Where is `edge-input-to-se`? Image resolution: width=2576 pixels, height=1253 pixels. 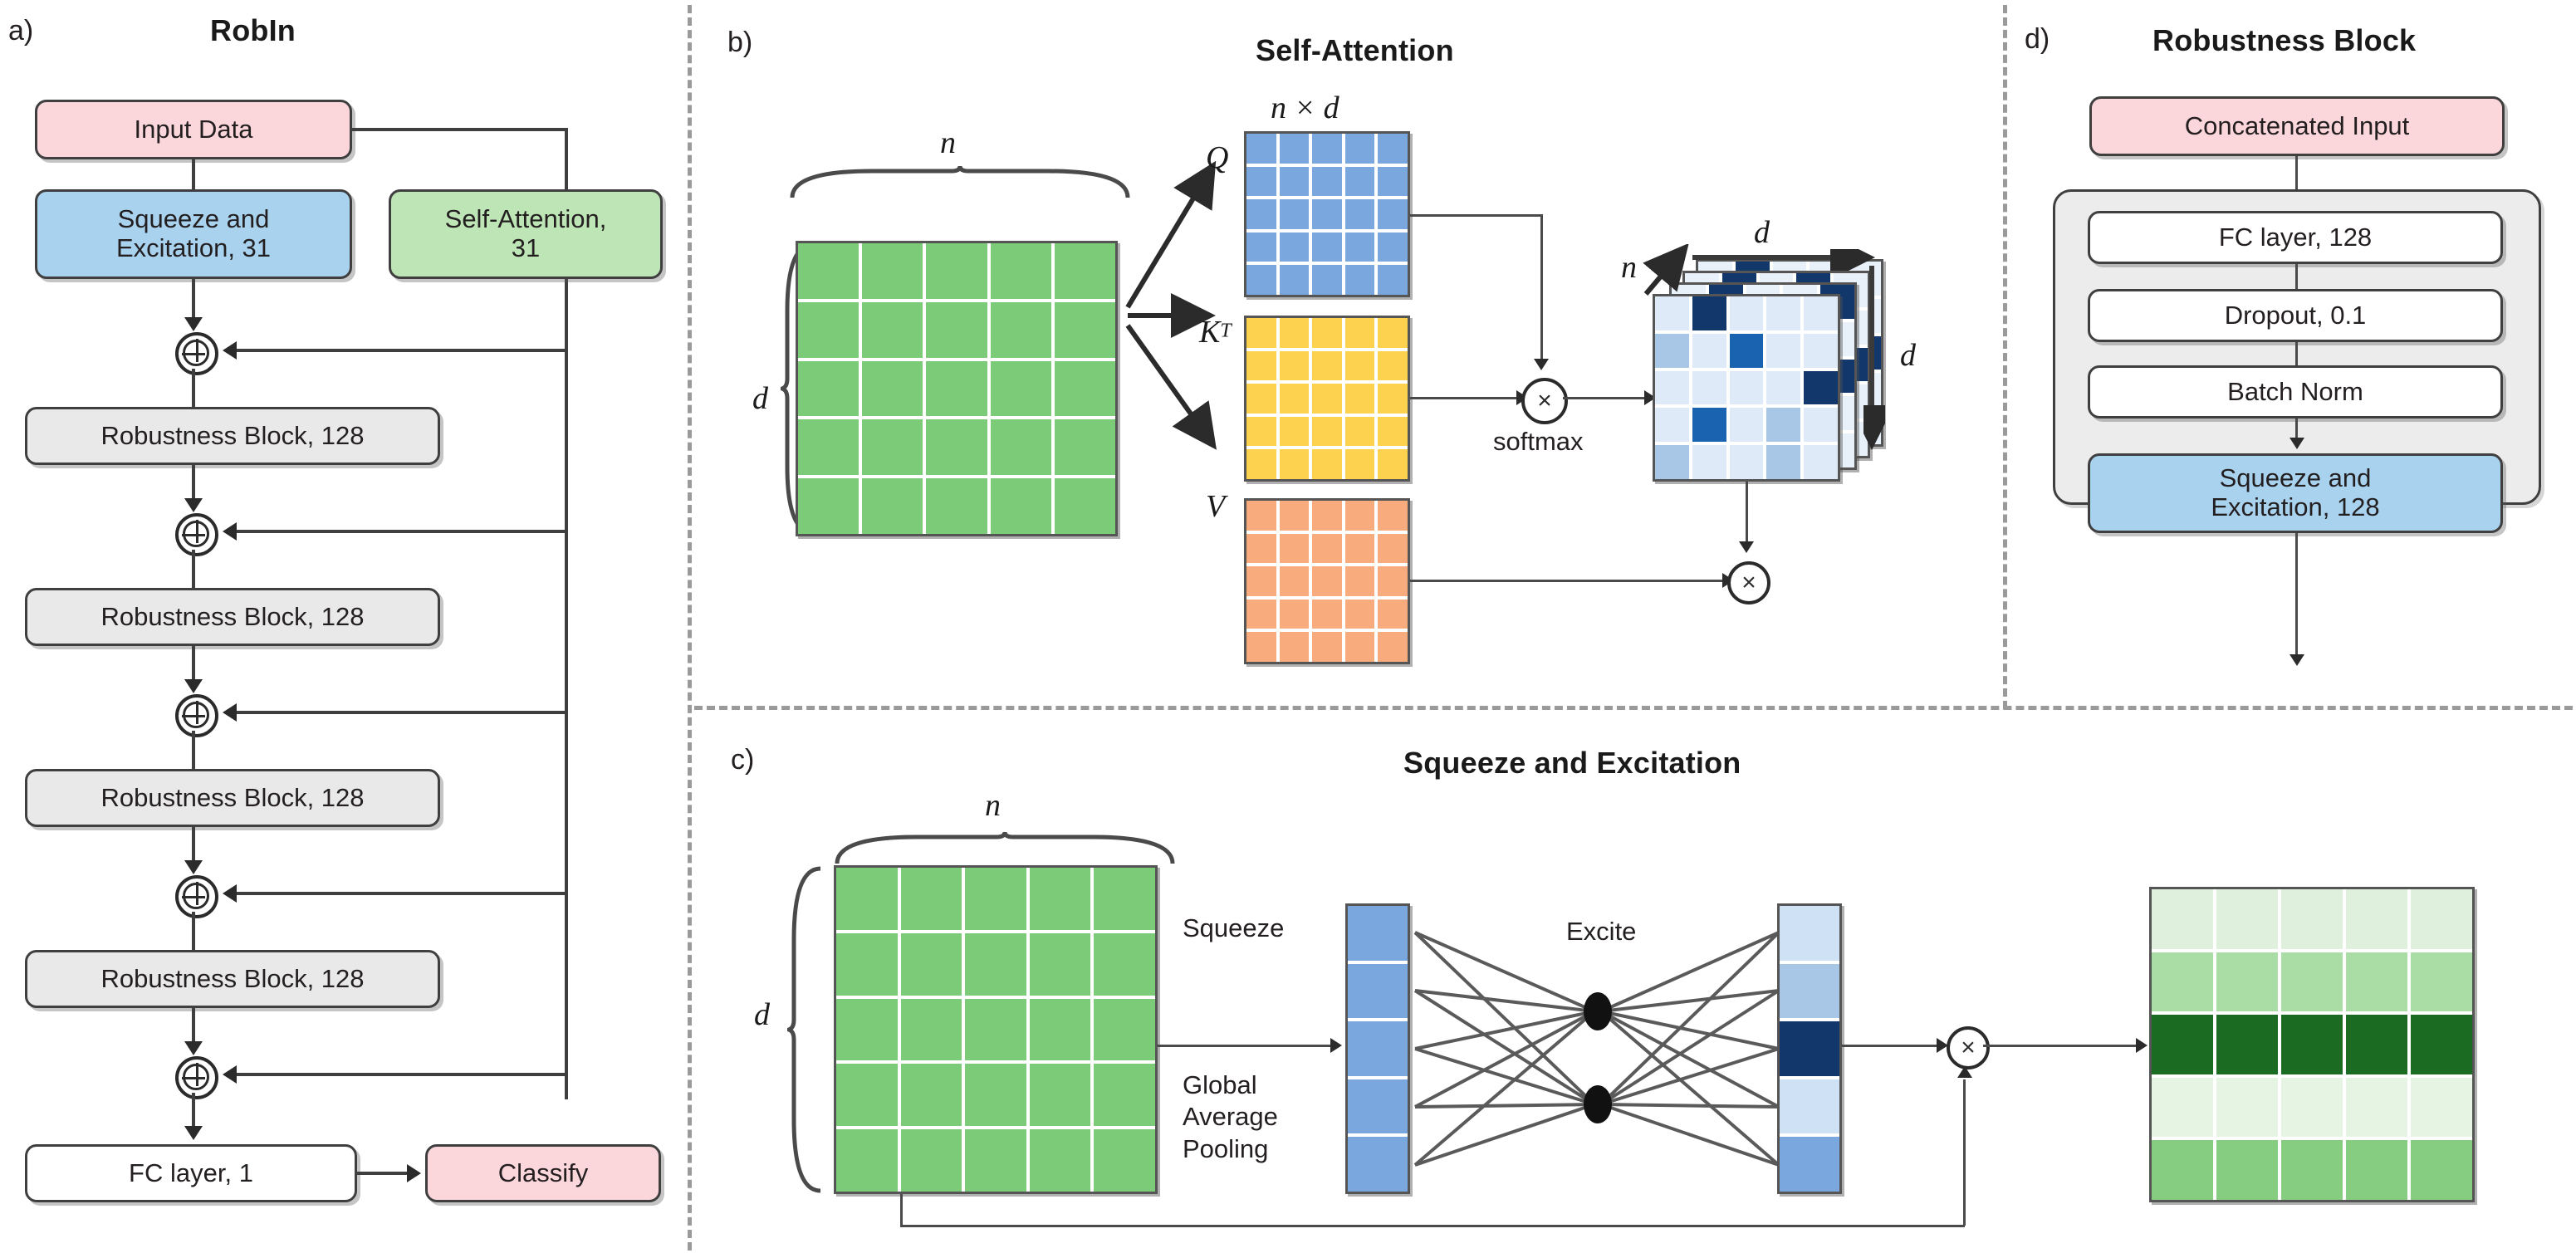 edge-input-to-se is located at coordinates (194, 174).